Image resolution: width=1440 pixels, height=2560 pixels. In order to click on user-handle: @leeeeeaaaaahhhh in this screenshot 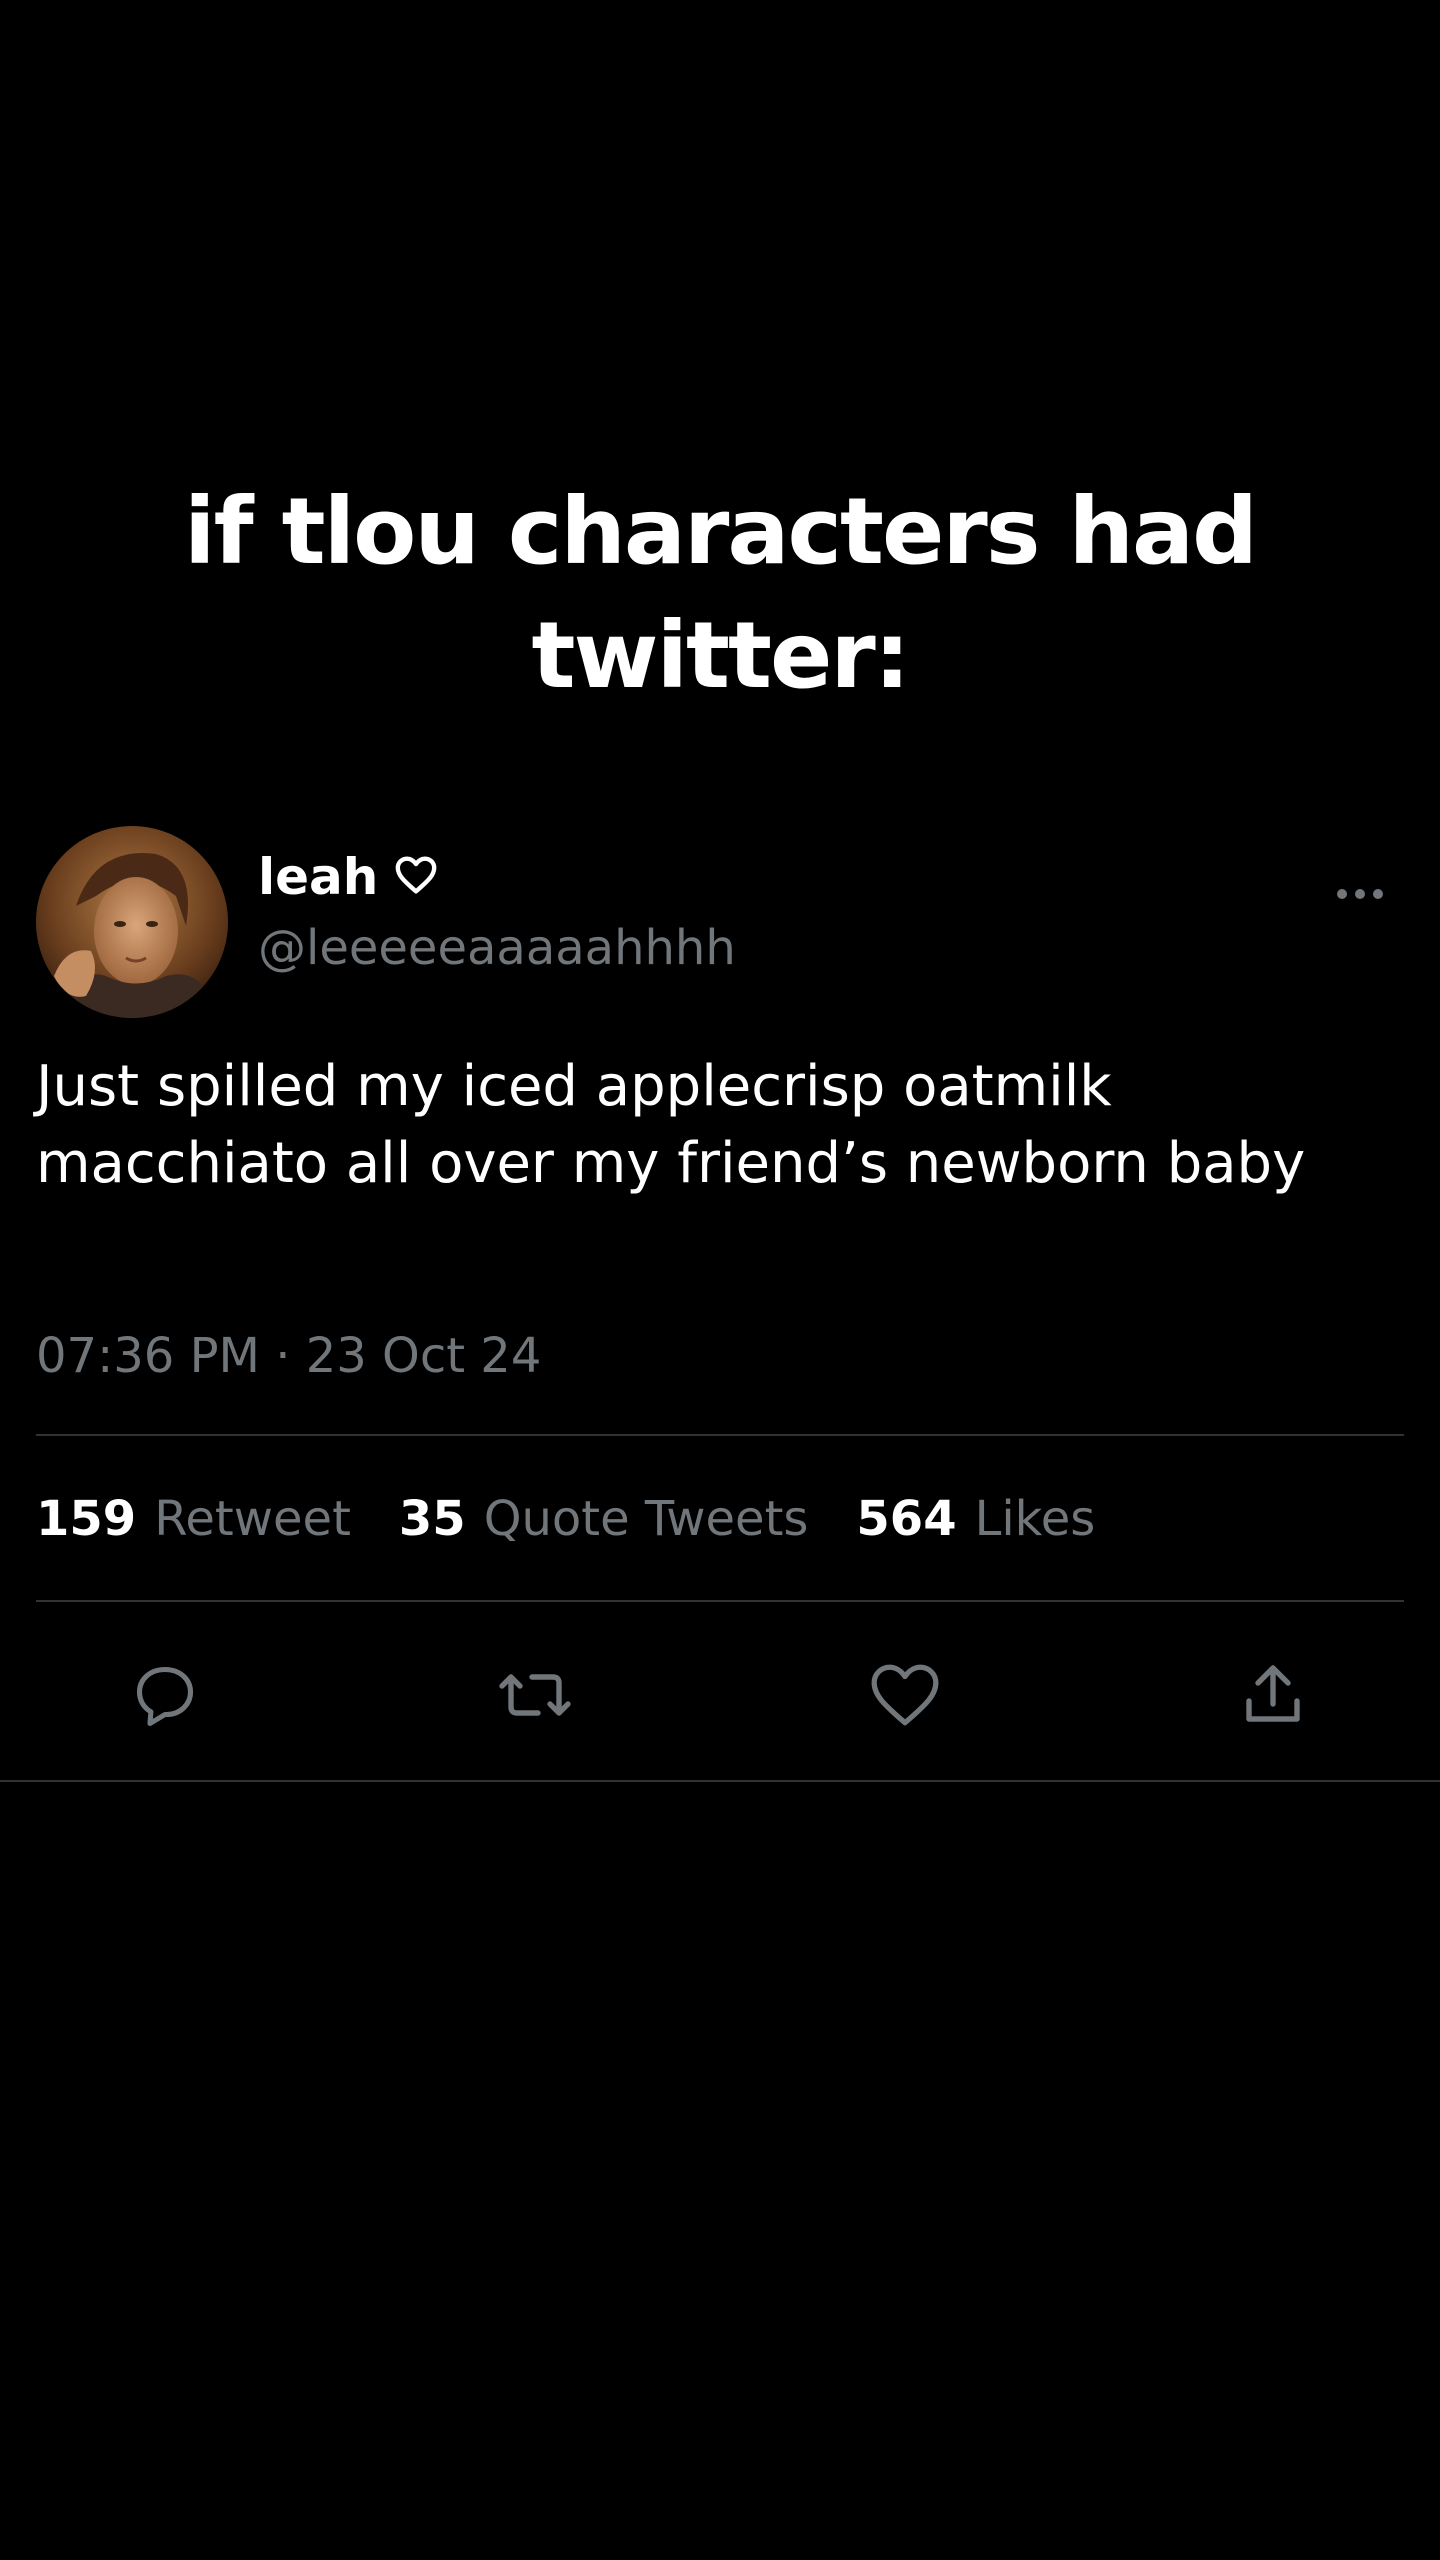, I will do `click(497, 948)`.